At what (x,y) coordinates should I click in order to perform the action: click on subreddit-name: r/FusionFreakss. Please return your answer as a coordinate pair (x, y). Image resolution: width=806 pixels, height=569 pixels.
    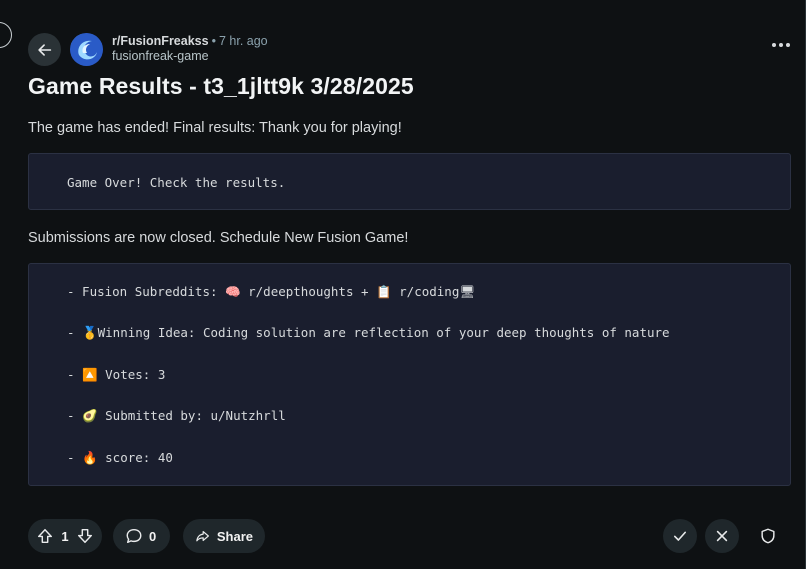
    Looking at the image, I should click on (160, 41).